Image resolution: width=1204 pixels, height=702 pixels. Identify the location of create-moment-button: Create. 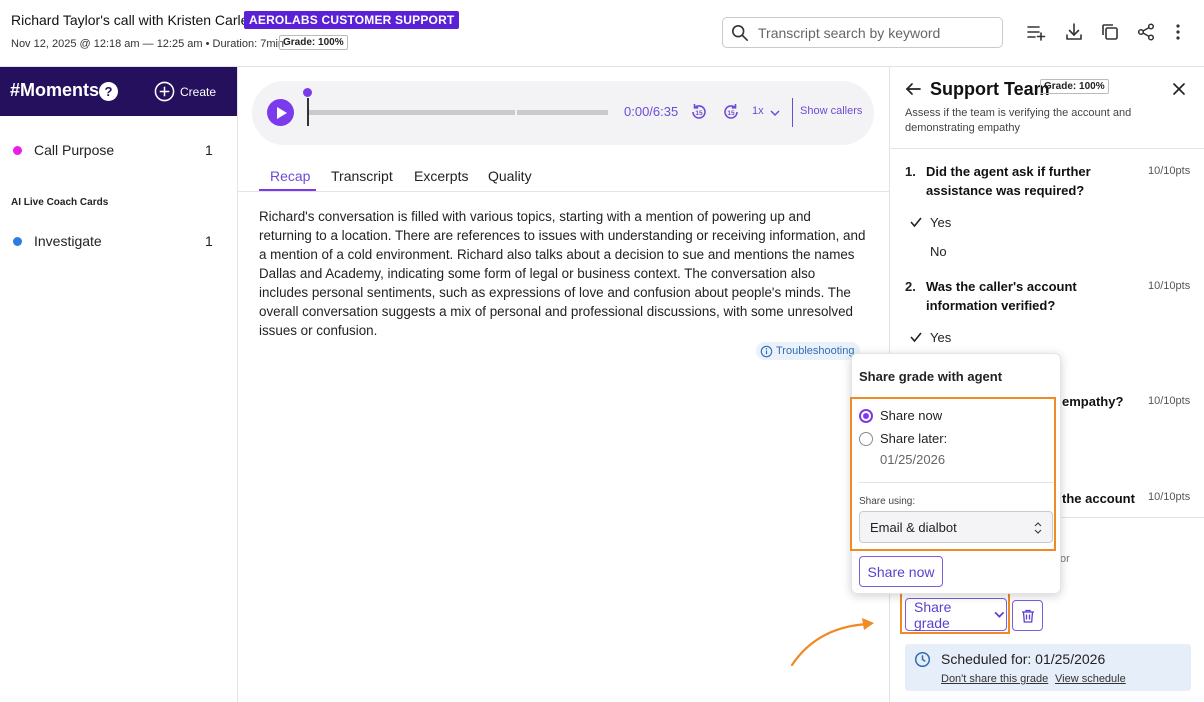
(185, 91).